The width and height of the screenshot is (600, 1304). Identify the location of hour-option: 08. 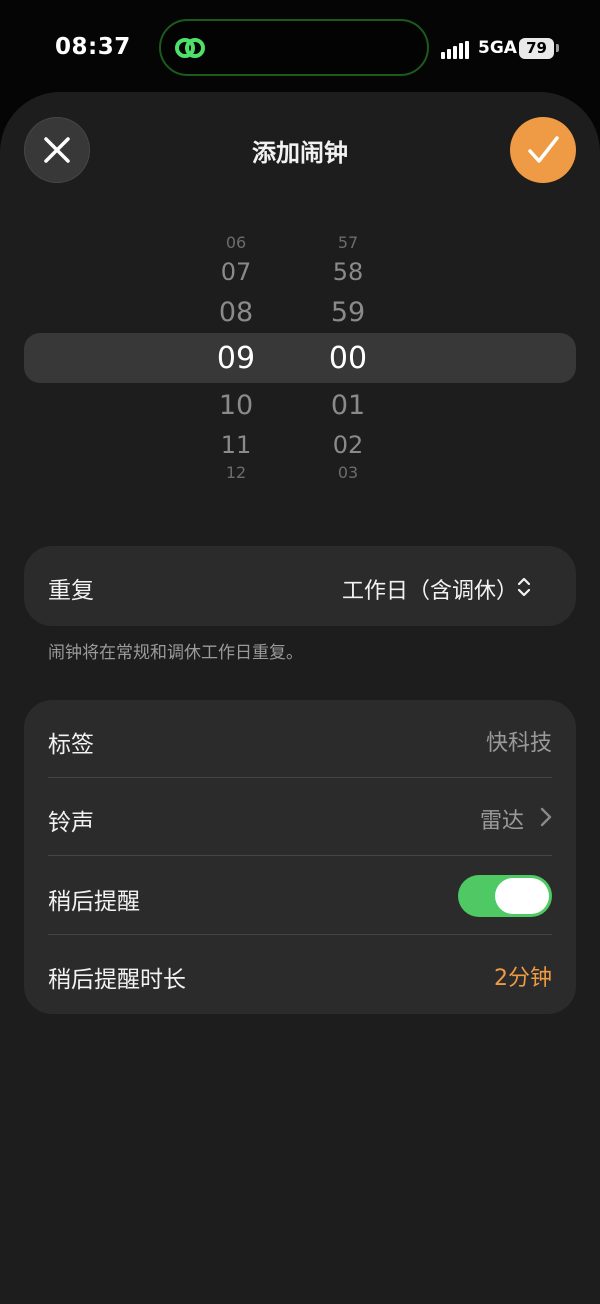
(236, 312).